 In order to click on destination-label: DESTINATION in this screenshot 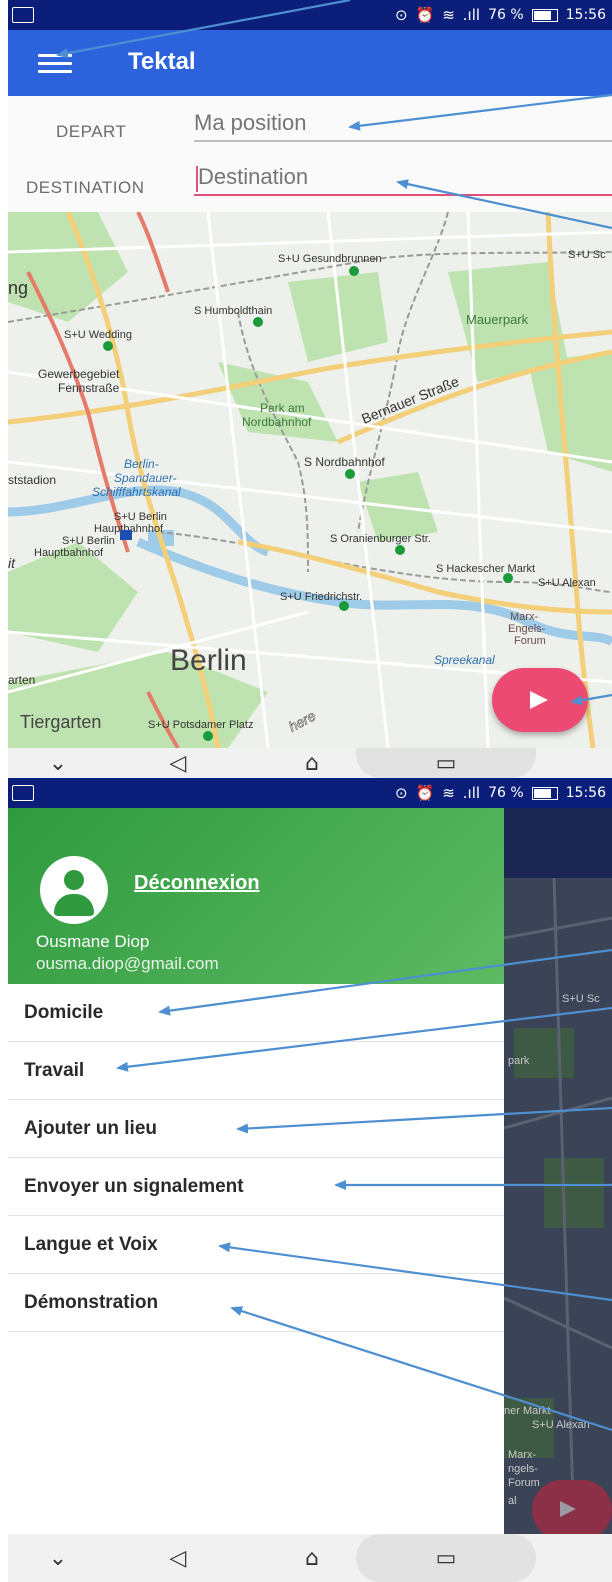, I will do `click(85, 187)`.